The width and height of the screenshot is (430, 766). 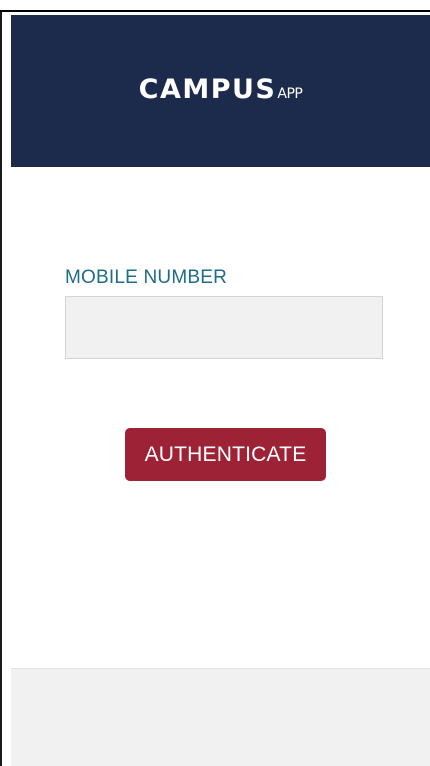 What do you see at coordinates (225, 454) in the screenshot?
I see `authenticate-button: AUTHENTICATE` at bounding box center [225, 454].